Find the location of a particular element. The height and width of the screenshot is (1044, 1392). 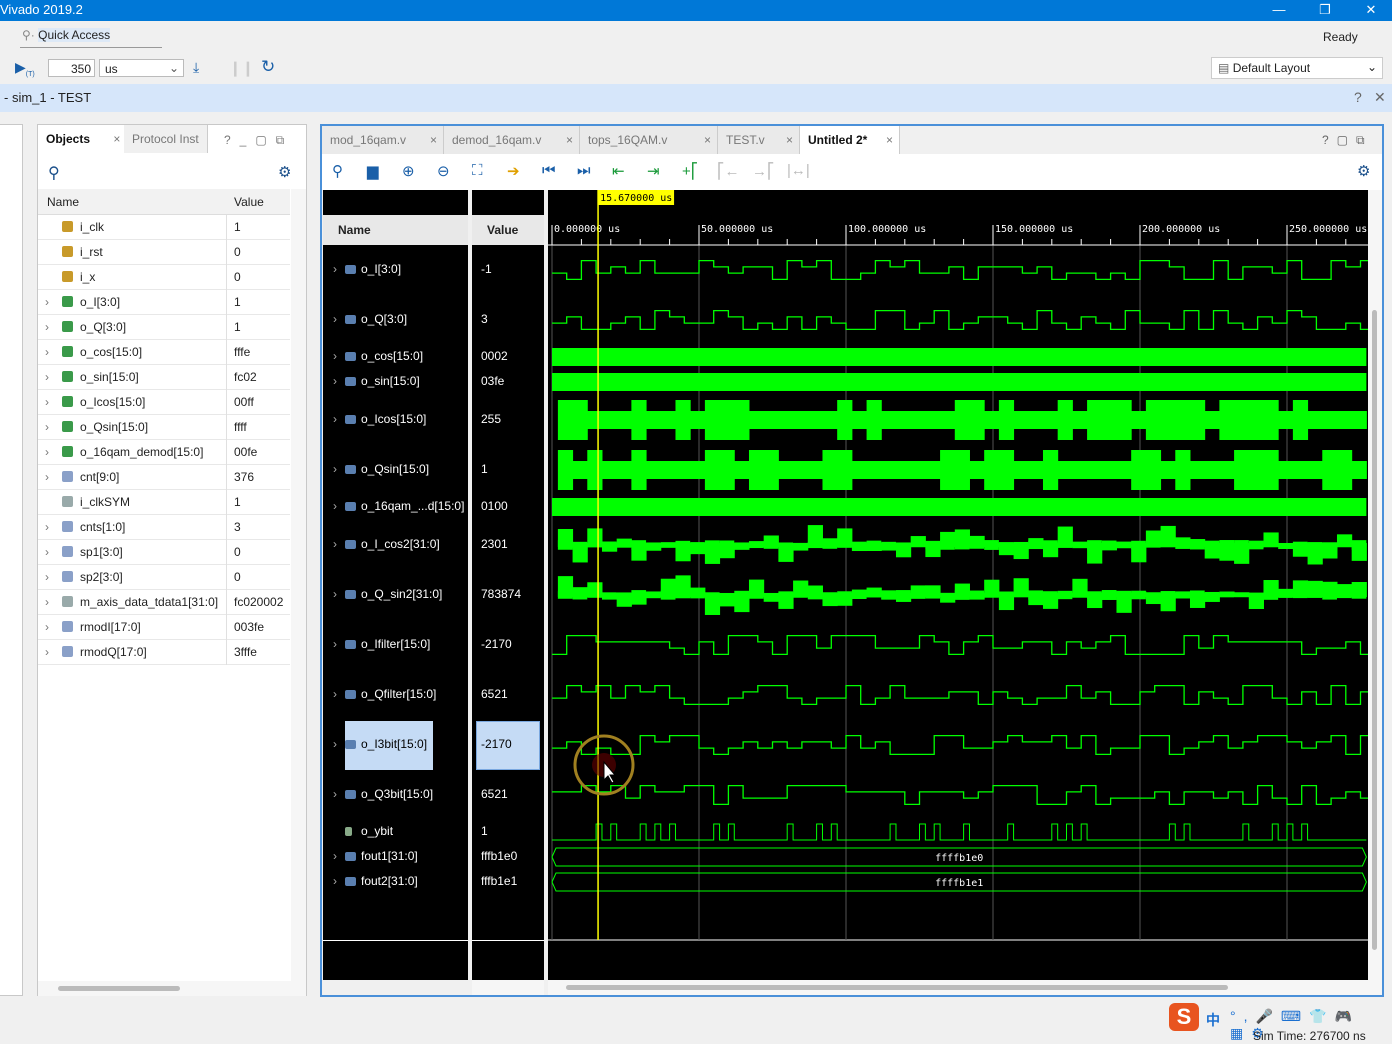

save-icon: ▆ is located at coordinates (373, 171).